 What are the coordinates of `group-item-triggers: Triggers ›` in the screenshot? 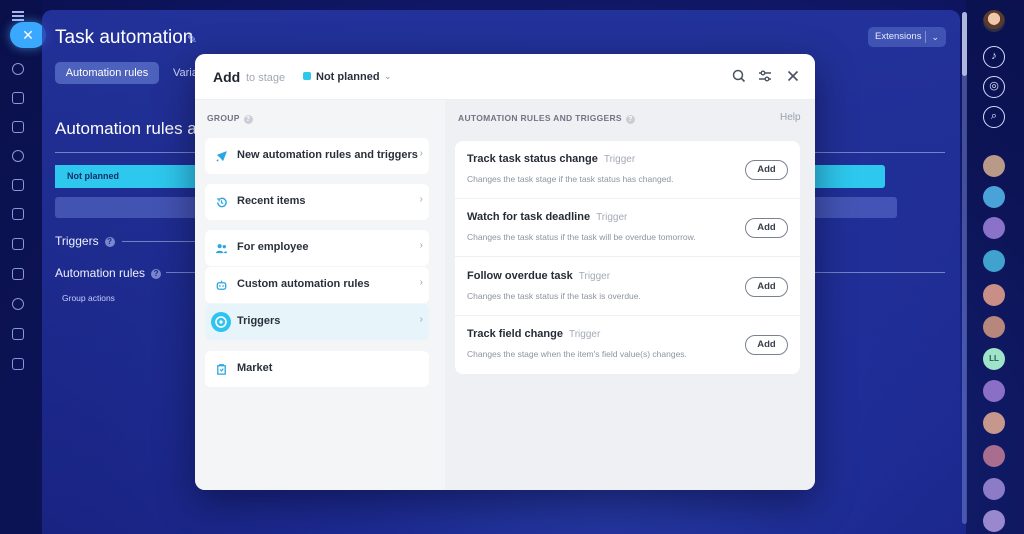 It's located at (317, 322).